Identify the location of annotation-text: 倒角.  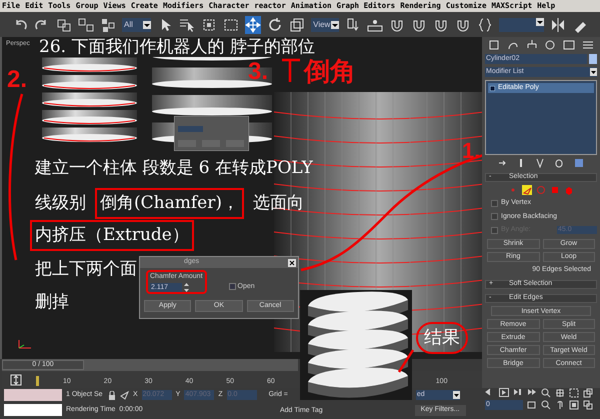
(330, 71).